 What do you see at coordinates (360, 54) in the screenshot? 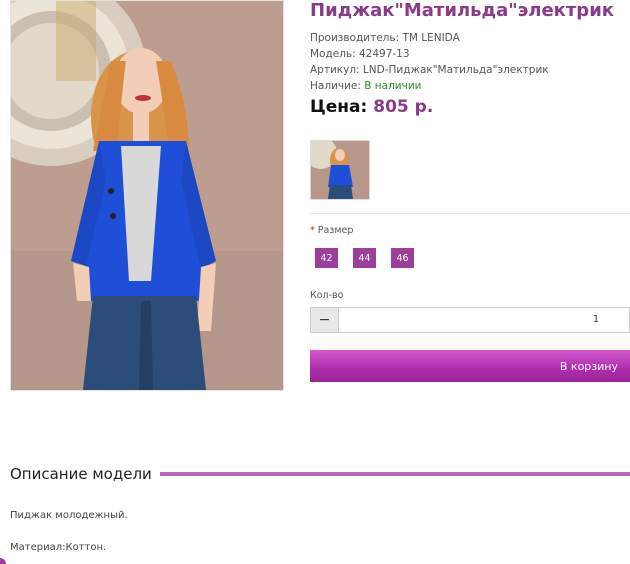
I see `model-text: Модель: 42497-13` at bounding box center [360, 54].